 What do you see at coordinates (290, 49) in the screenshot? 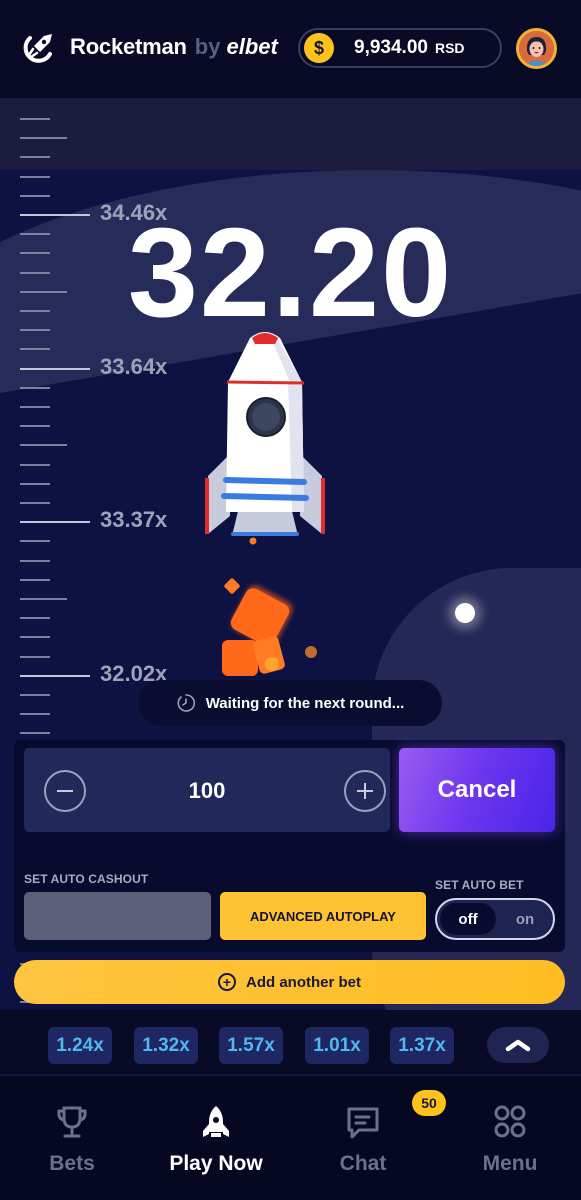
I see `app-header: Rocketman by elbet $ 9,934.00 RSD` at bounding box center [290, 49].